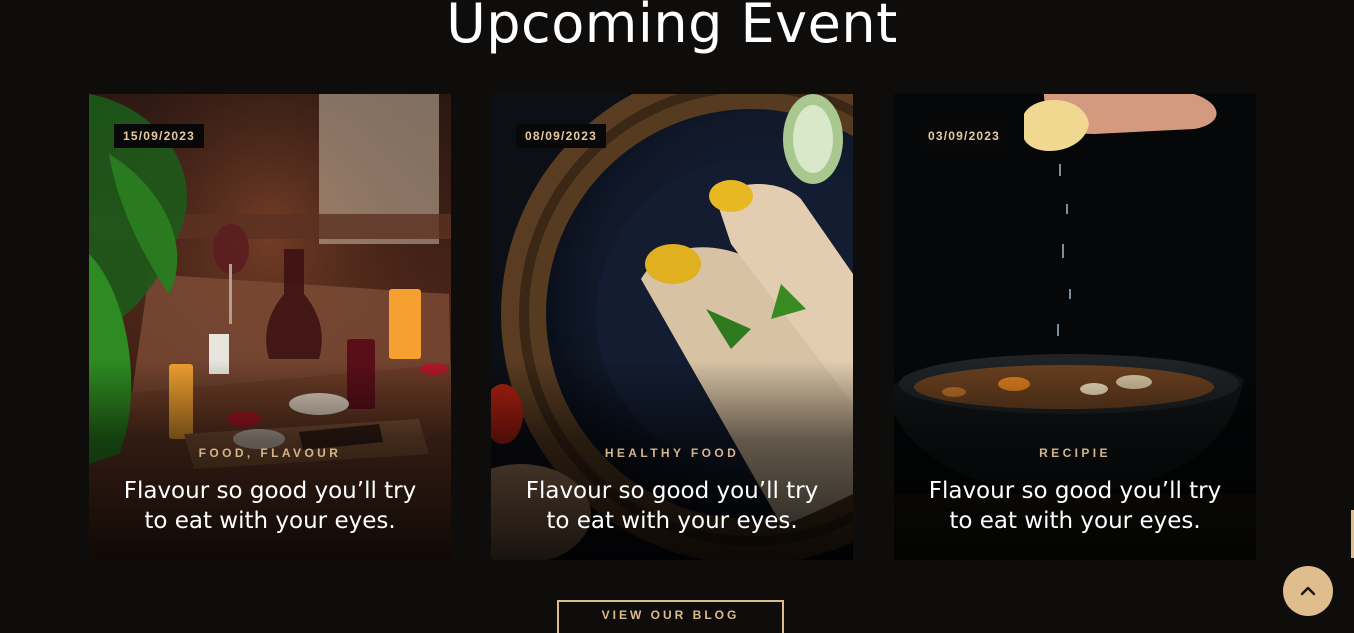 This screenshot has height=633, width=1354. I want to click on section-title: Upcoming Event, so click(672, 27).